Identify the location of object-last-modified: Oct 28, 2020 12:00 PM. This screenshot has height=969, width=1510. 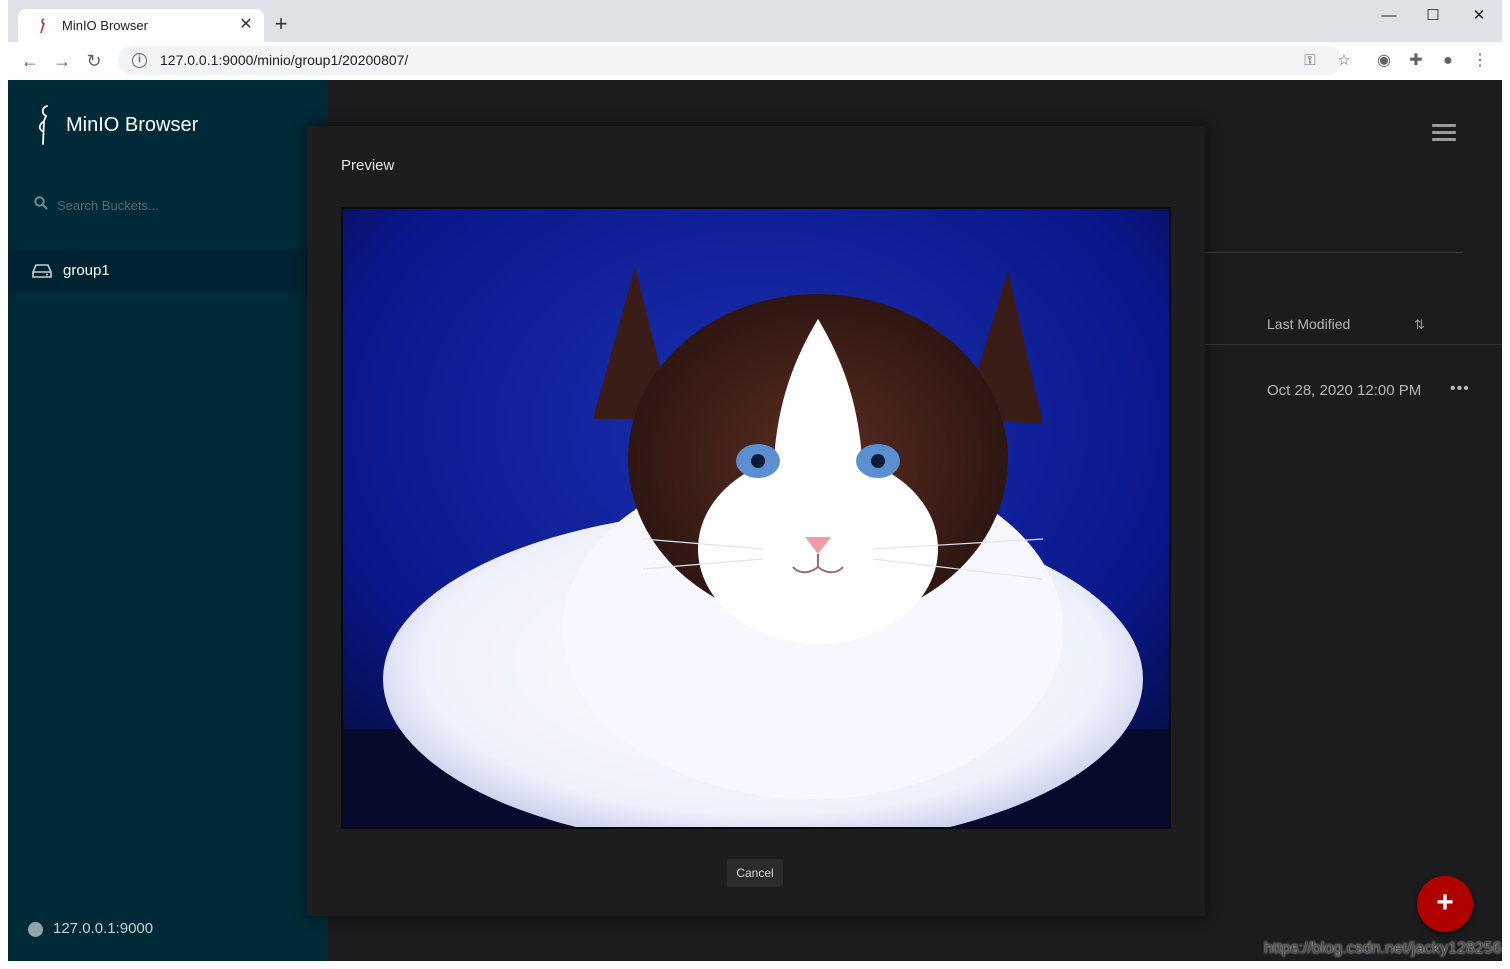
(1344, 390).